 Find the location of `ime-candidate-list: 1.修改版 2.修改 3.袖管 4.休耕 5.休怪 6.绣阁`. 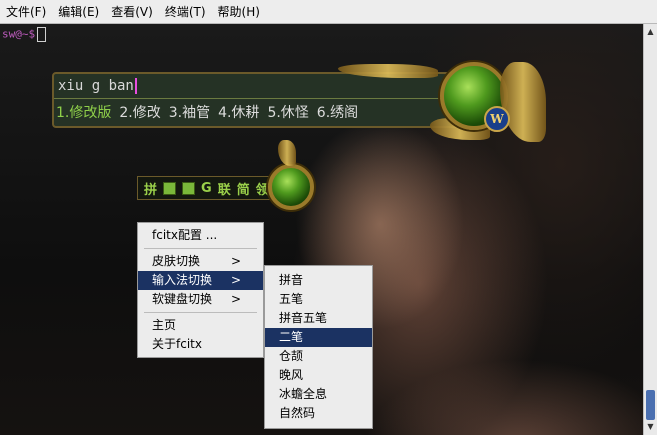

ime-candidate-list: 1.修改版 2.修改 3.袖管 4.休耕 5.休怪 6.绣阁 is located at coordinates (207, 112).